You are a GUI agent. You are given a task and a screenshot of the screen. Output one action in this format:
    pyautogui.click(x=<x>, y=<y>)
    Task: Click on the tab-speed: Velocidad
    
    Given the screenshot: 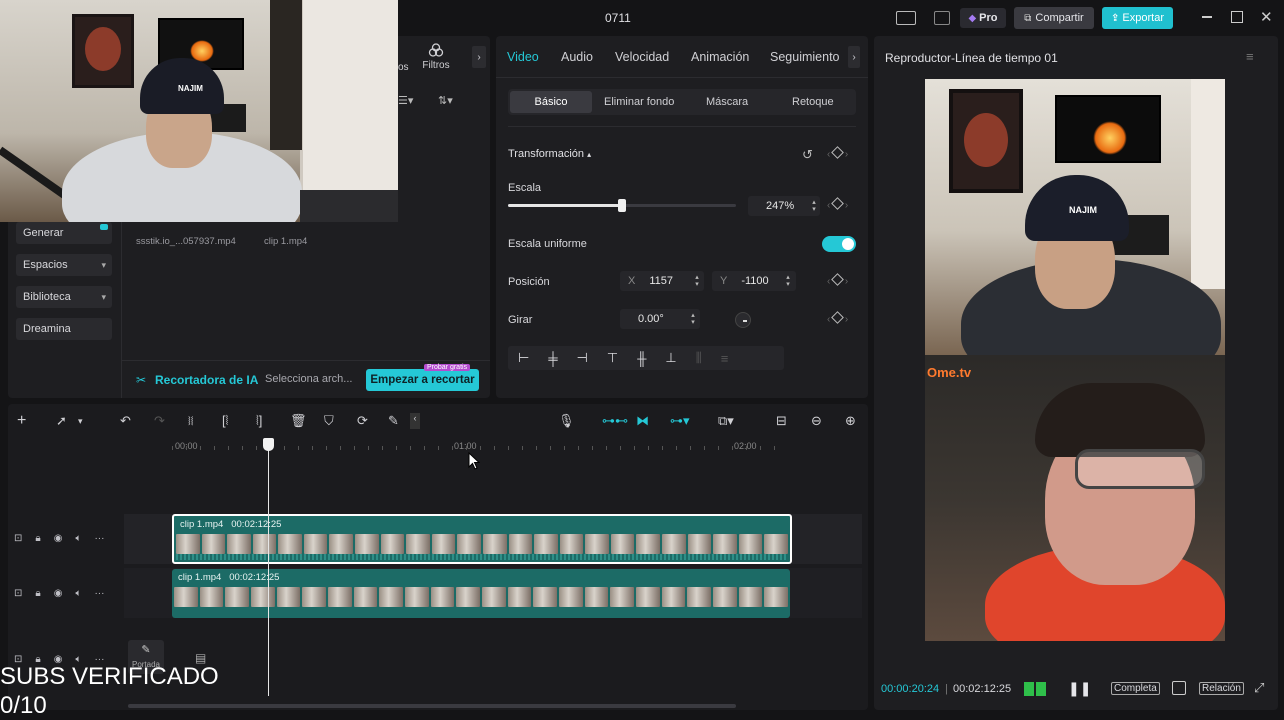 What is the action you would take?
    pyautogui.click(x=642, y=57)
    